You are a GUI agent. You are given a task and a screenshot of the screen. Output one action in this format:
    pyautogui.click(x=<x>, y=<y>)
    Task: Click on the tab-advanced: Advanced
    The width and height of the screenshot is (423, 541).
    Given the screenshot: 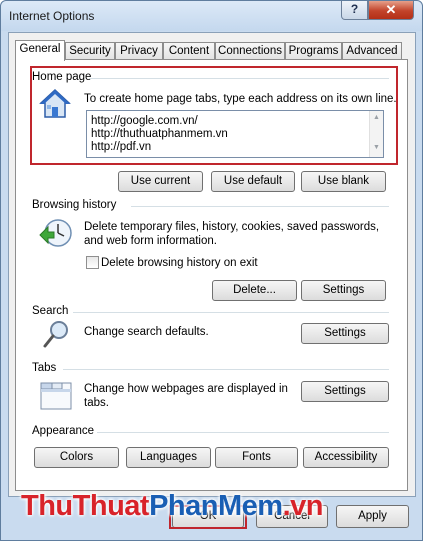 What is the action you would take?
    pyautogui.click(x=372, y=51)
    